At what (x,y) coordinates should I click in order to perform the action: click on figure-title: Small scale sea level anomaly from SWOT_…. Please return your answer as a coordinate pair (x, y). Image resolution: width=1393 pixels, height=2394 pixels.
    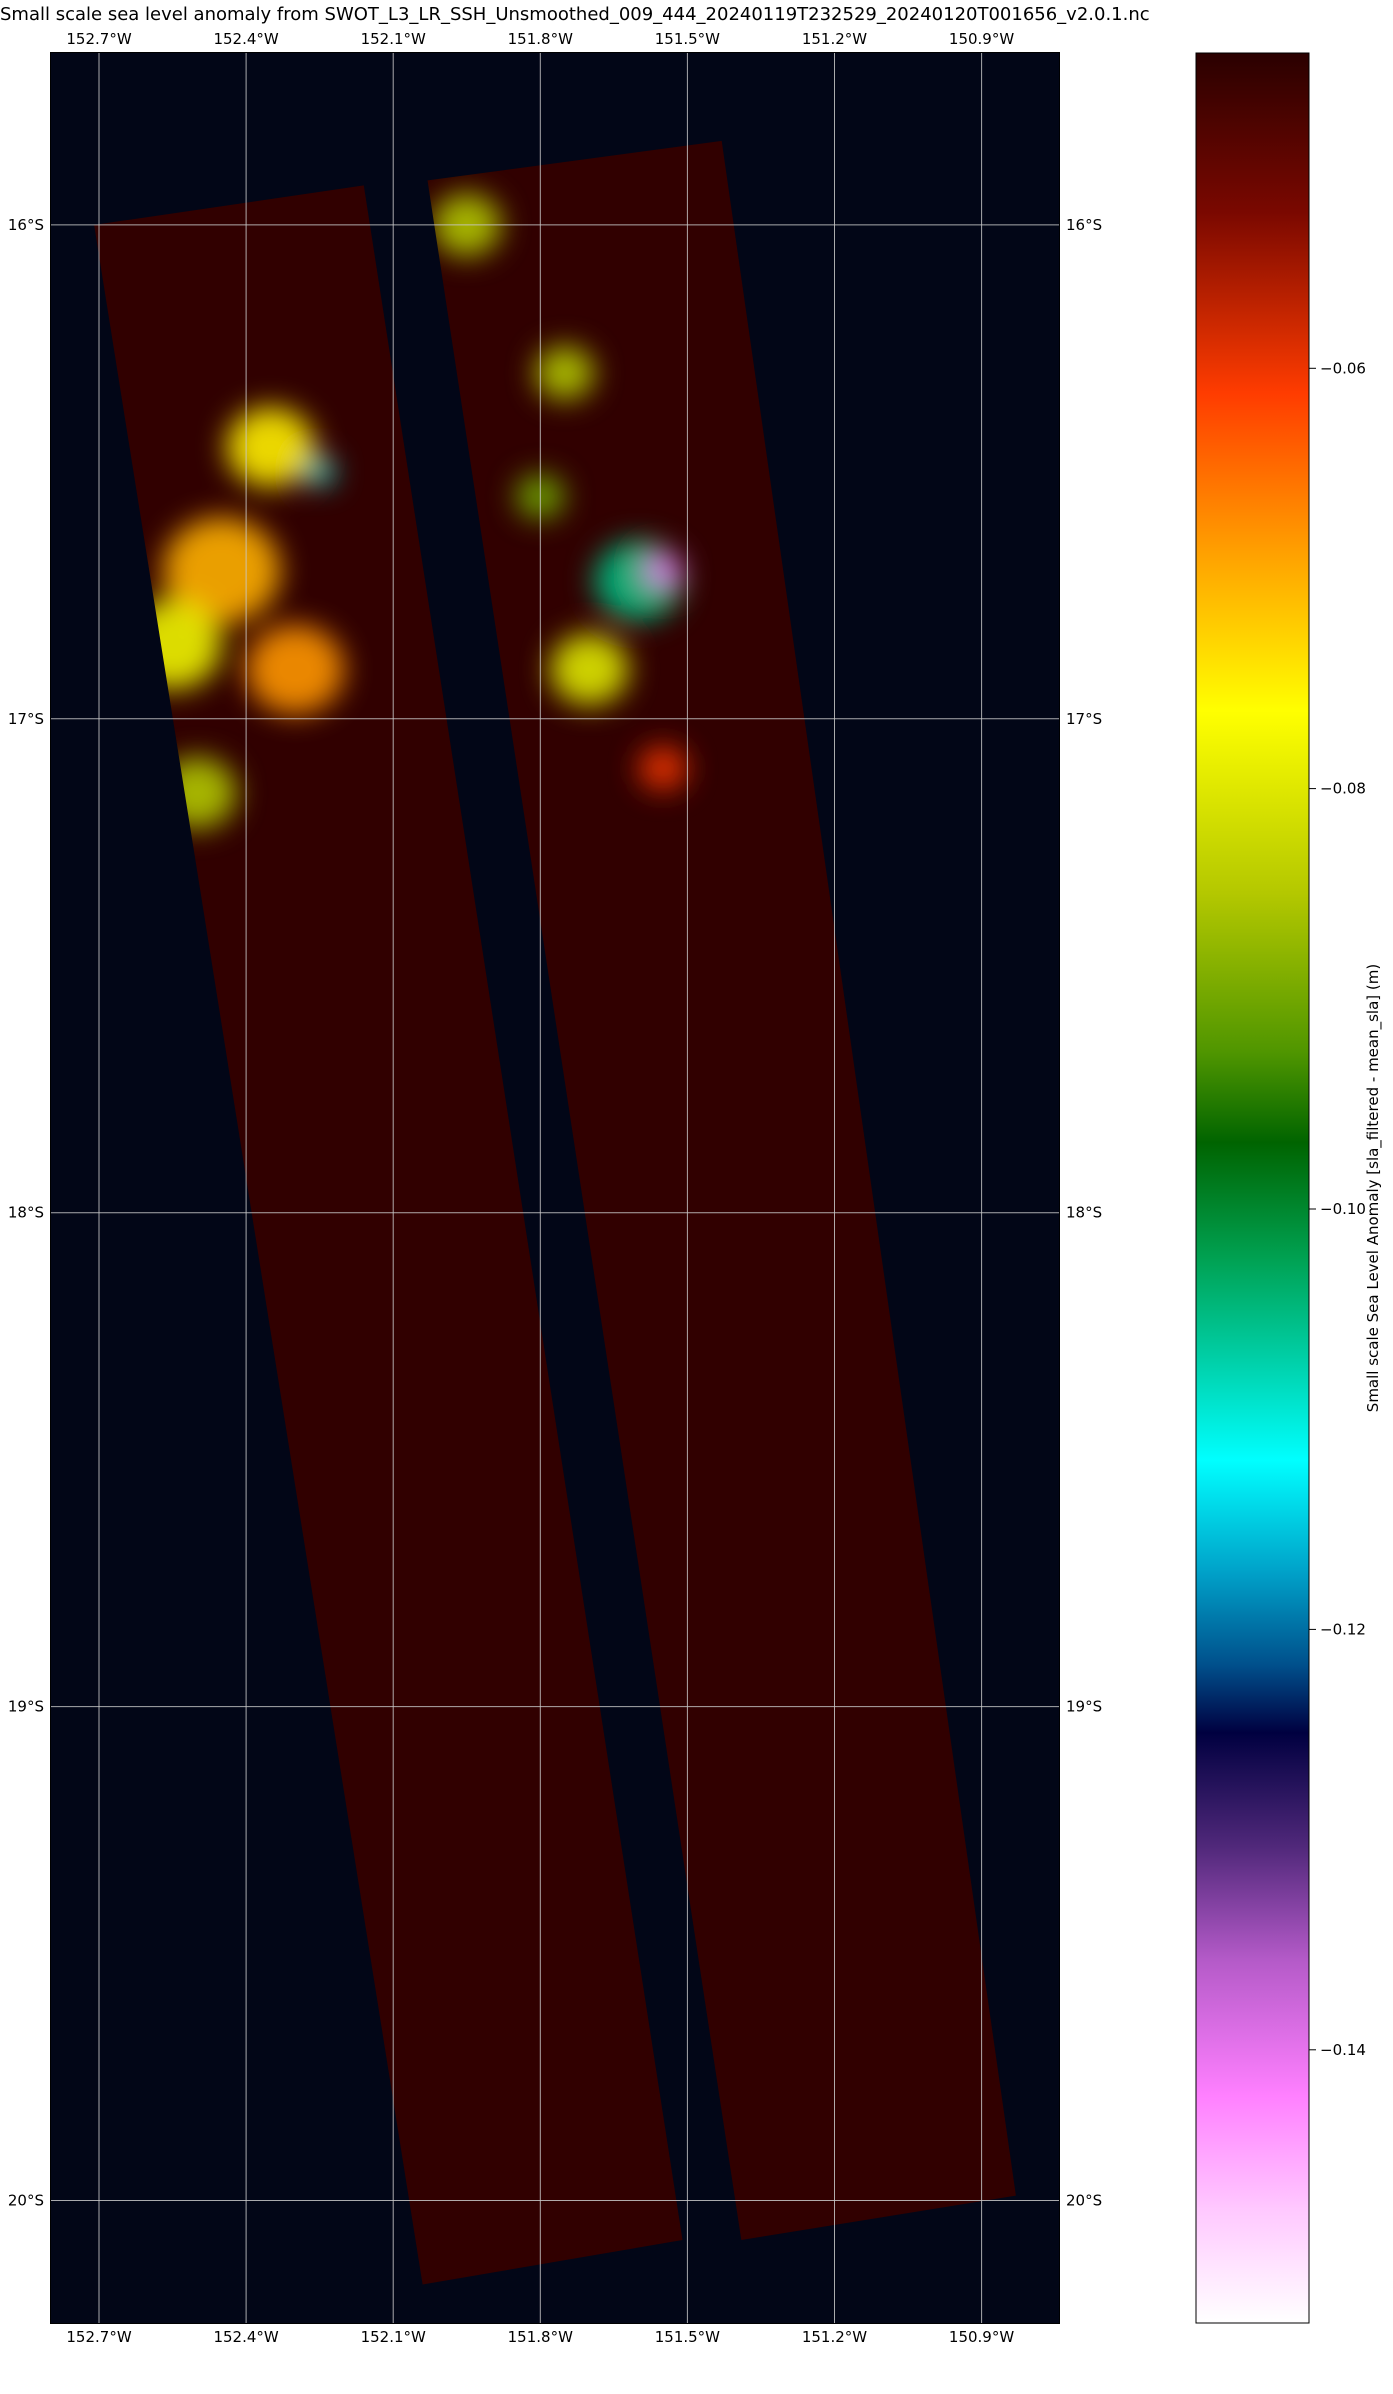
    Looking at the image, I should click on (575, 14).